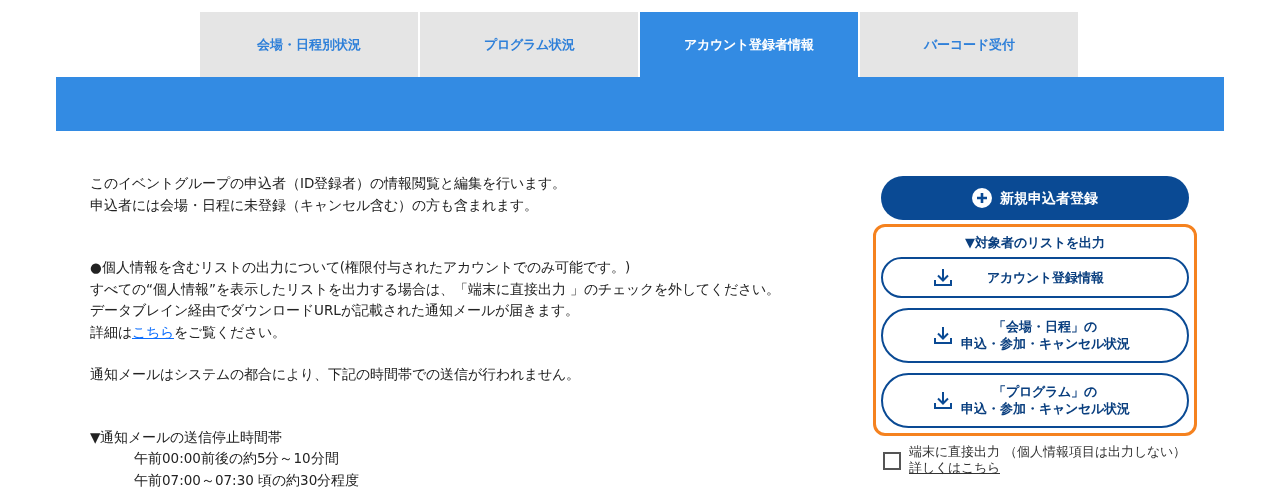  What do you see at coordinates (247, 480) in the screenshot?
I see `stop-time-text: 午前07:00～07:30 頃の約30分程度` at bounding box center [247, 480].